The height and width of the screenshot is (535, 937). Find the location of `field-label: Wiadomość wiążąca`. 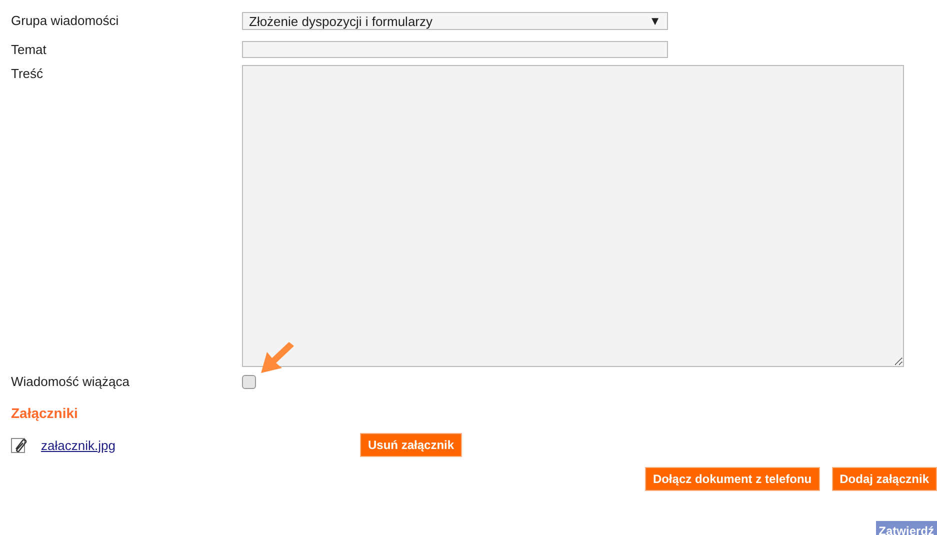

field-label: Wiadomość wiążąca is located at coordinates (70, 382).